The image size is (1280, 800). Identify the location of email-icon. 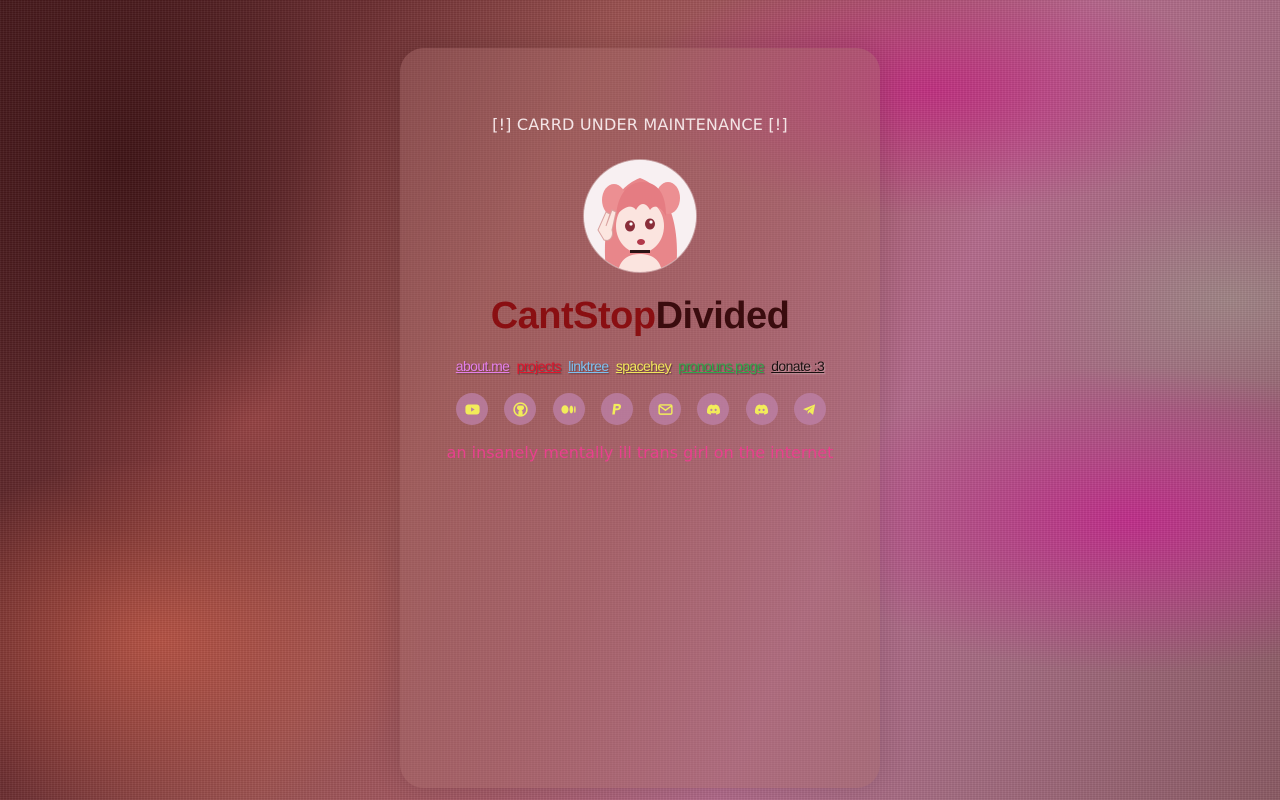
(665, 409).